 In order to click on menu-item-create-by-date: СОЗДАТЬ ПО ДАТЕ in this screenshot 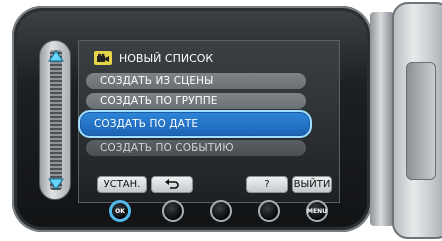, I will do `click(195, 124)`.